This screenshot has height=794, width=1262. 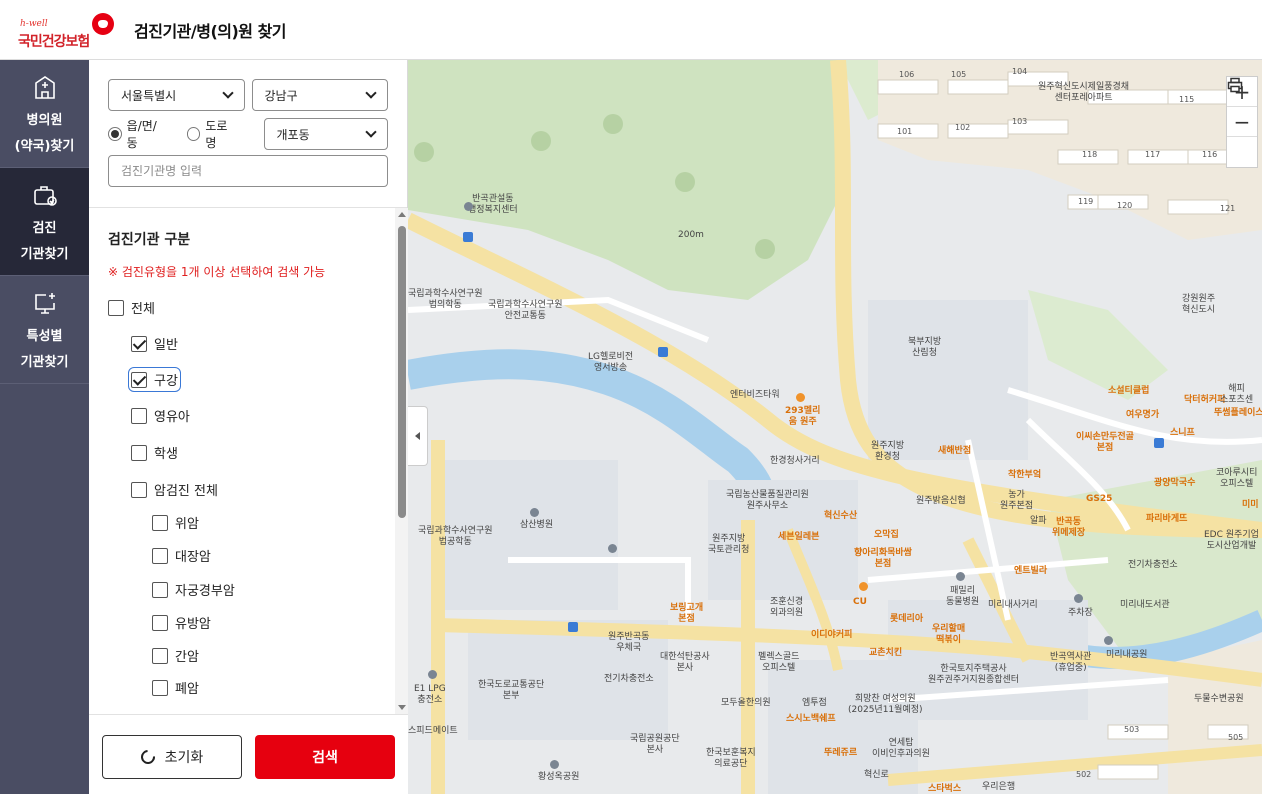 I want to click on checkbox-cancer-all-box, so click(x=139, y=489).